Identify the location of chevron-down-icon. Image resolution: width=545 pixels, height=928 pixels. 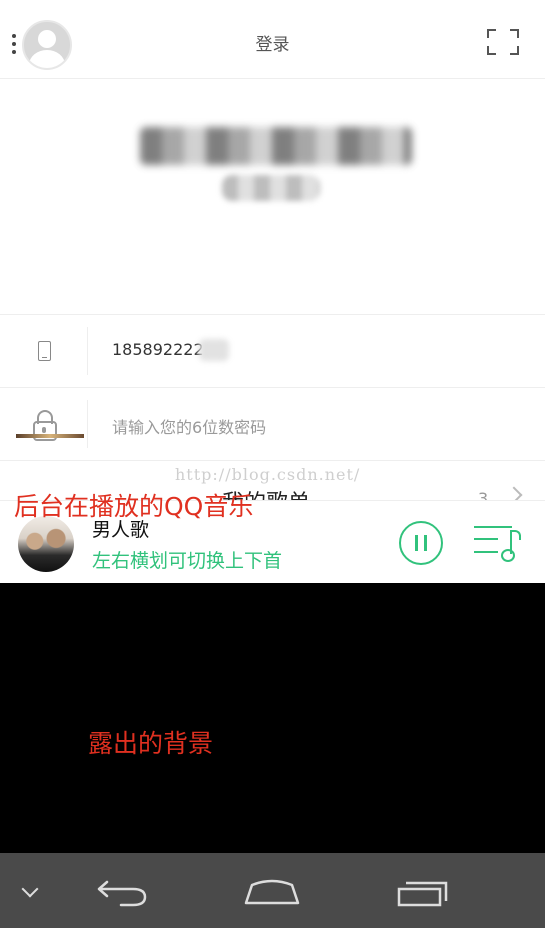
(30, 889).